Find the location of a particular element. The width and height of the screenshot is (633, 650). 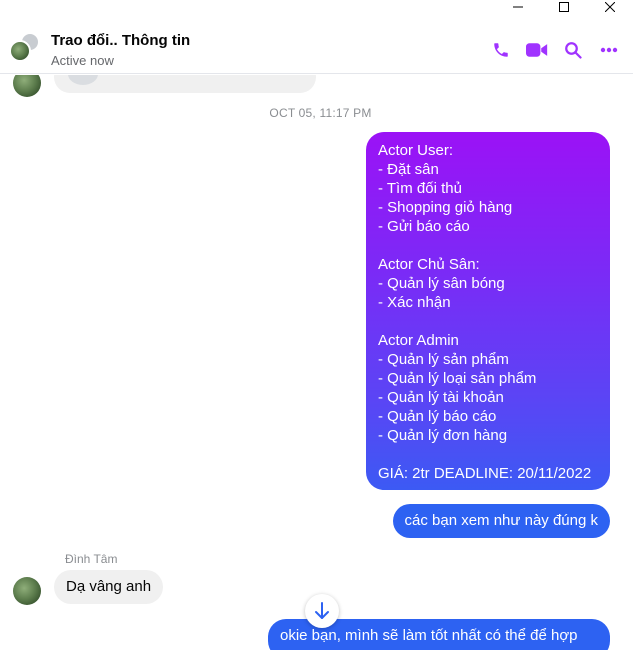

avatar-primary is located at coordinates (20, 51).